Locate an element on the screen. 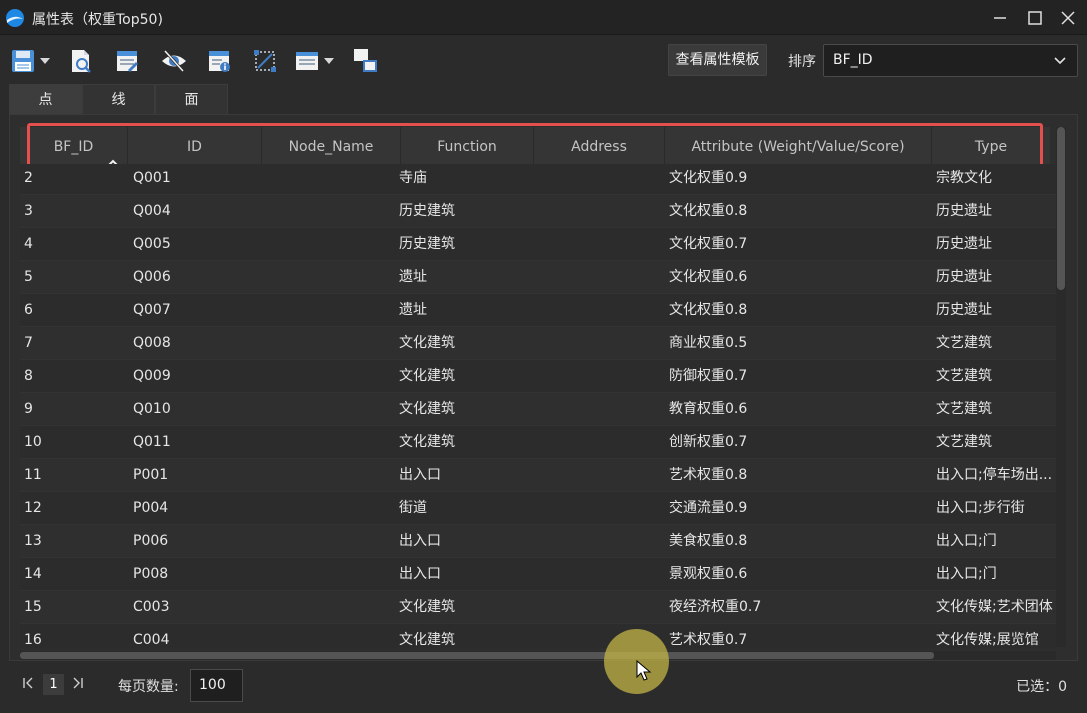 This screenshot has width=1087, height=713. column-header-attribute: Attribute (Weight/Value/Score) is located at coordinates (798, 147).